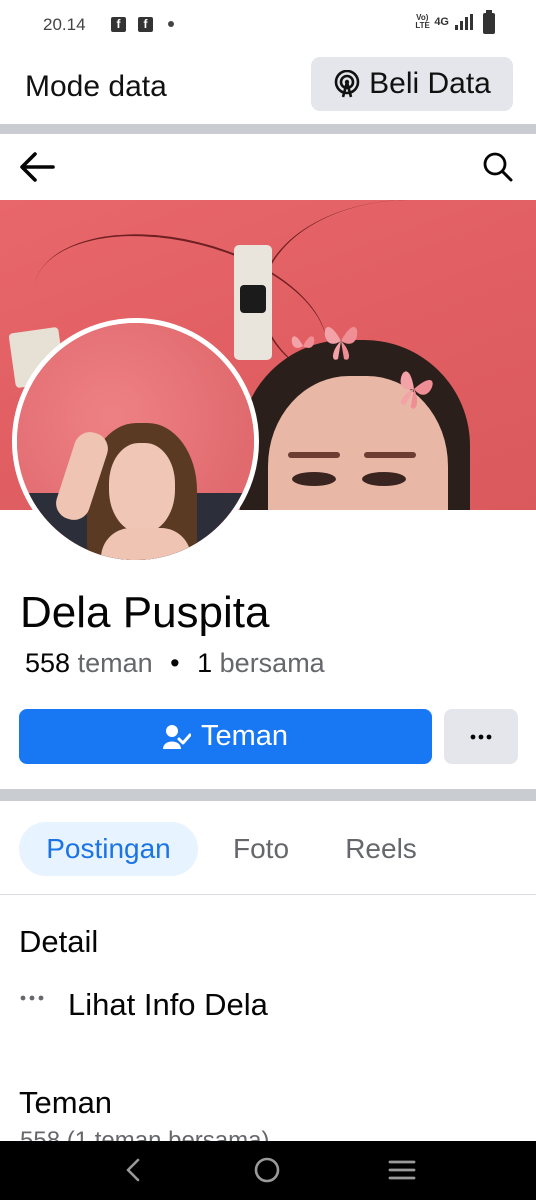 Image resolution: width=536 pixels, height=1200 pixels. I want to click on friend-check-icon, so click(176, 736).